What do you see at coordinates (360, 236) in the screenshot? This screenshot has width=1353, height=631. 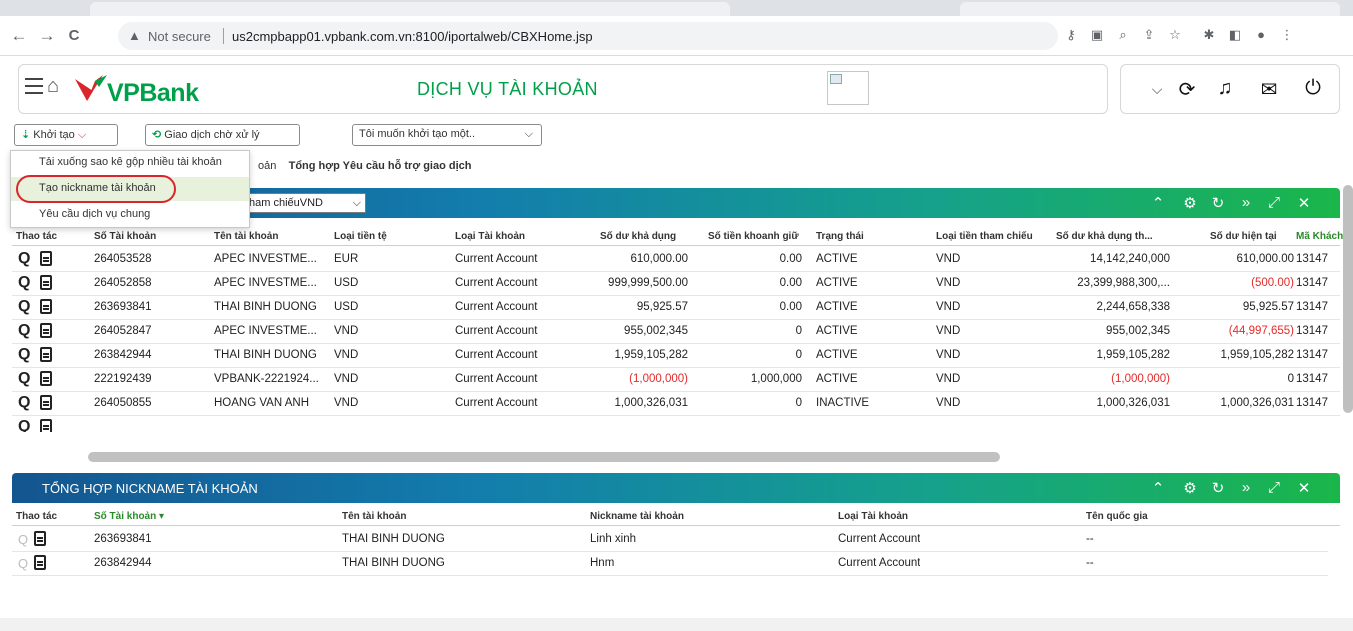 I see `col-header: Loại tiền tệ` at bounding box center [360, 236].